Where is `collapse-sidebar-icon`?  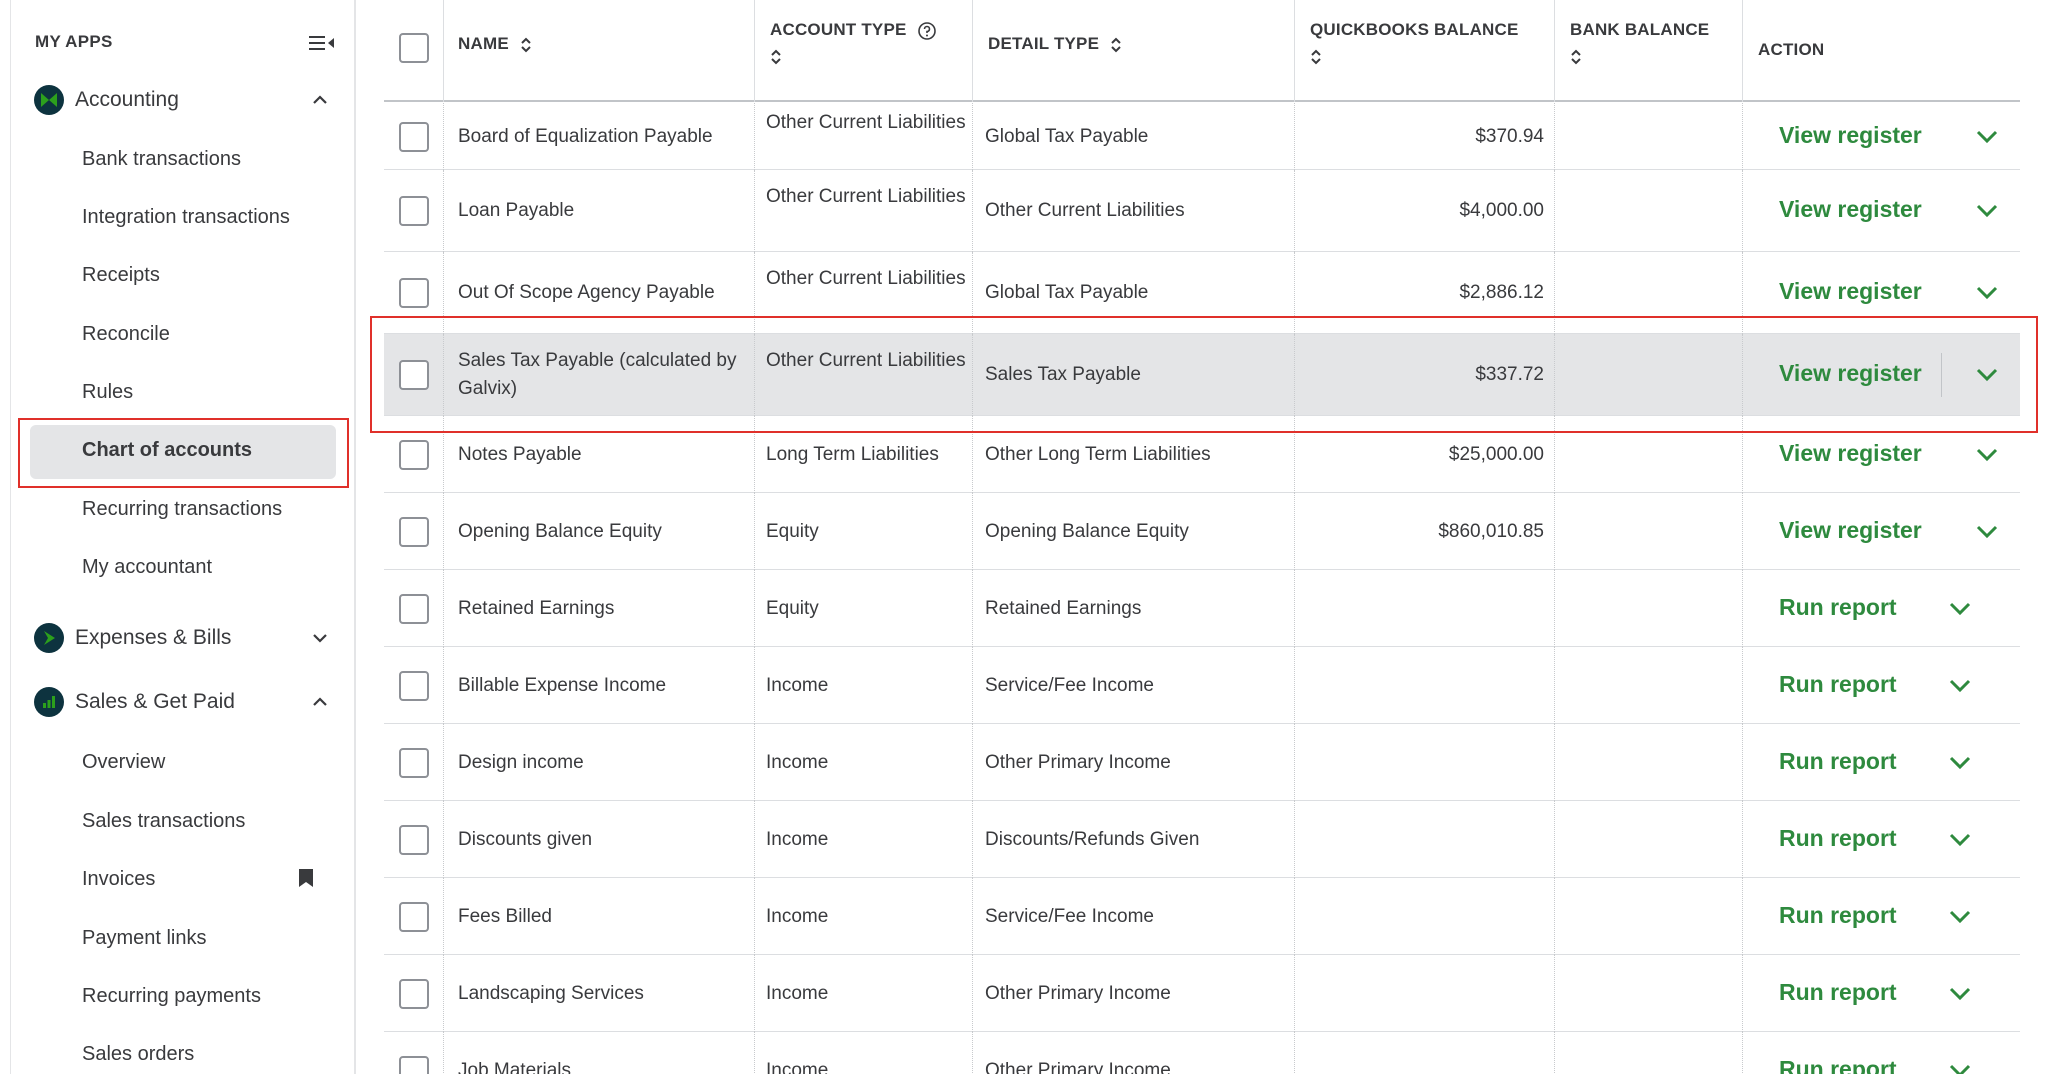
collapse-sidebar-icon is located at coordinates (322, 43).